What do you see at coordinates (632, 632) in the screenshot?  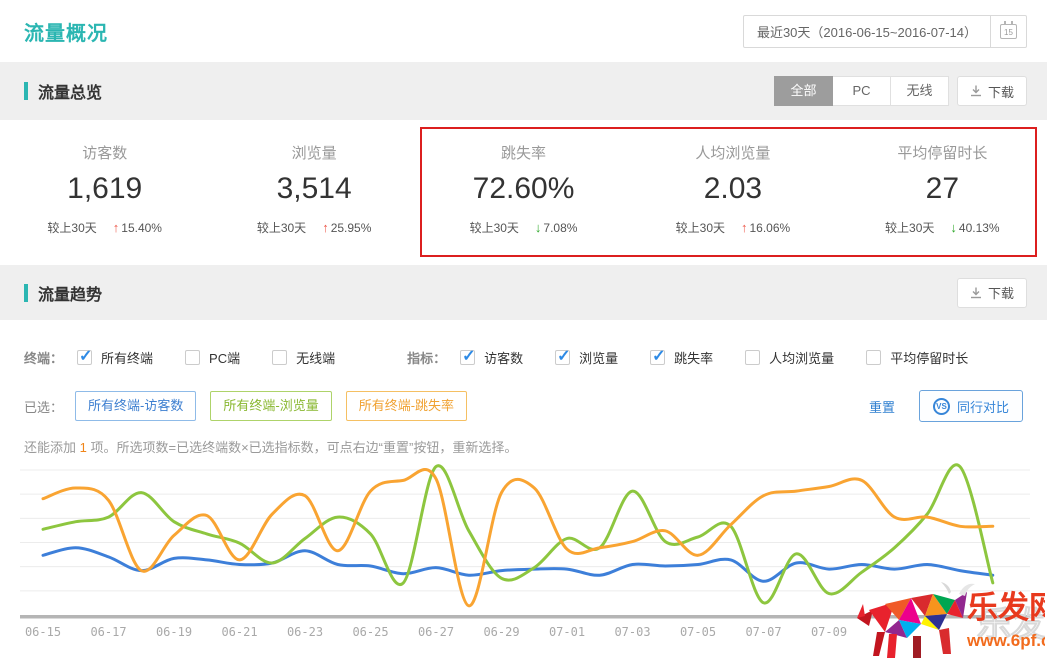 I see `x-tick-label: 07-03` at bounding box center [632, 632].